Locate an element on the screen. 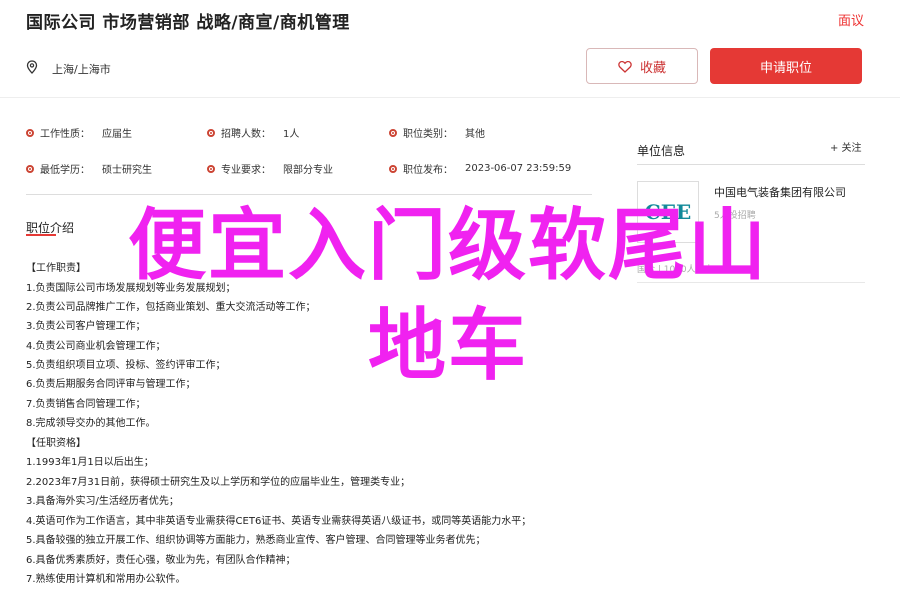 The height and width of the screenshot is (604, 900). sidebar-divider is located at coordinates (751, 164).